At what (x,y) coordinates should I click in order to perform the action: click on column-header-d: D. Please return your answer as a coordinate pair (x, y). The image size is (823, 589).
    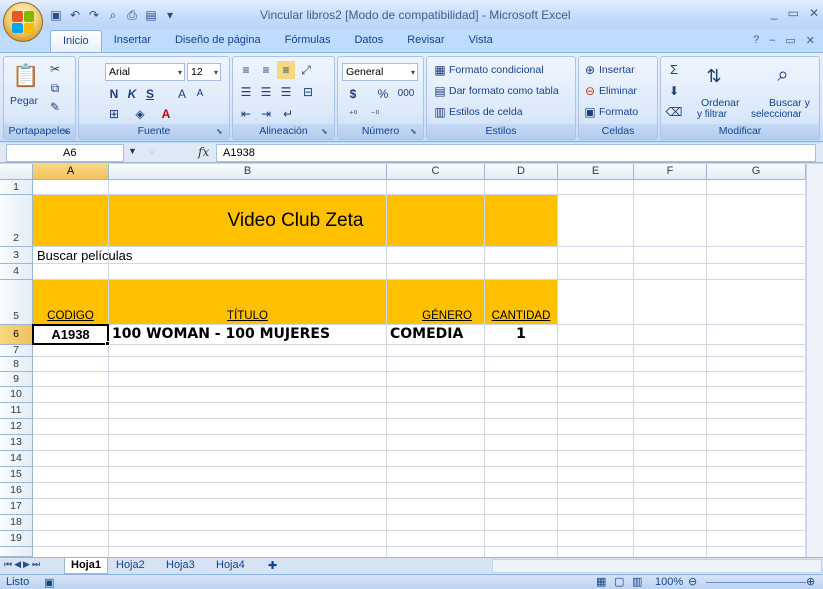
    Looking at the image, I should click on (521, 172).